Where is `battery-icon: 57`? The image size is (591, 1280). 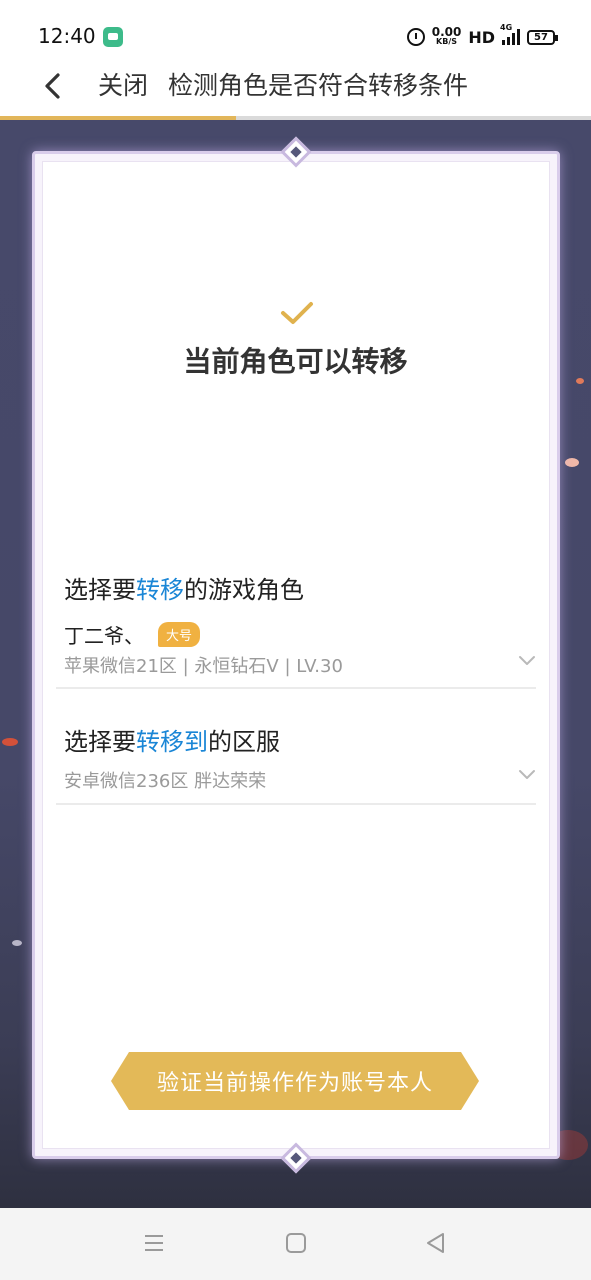
battery-icon: 57 is located at coordinates (542, 37).